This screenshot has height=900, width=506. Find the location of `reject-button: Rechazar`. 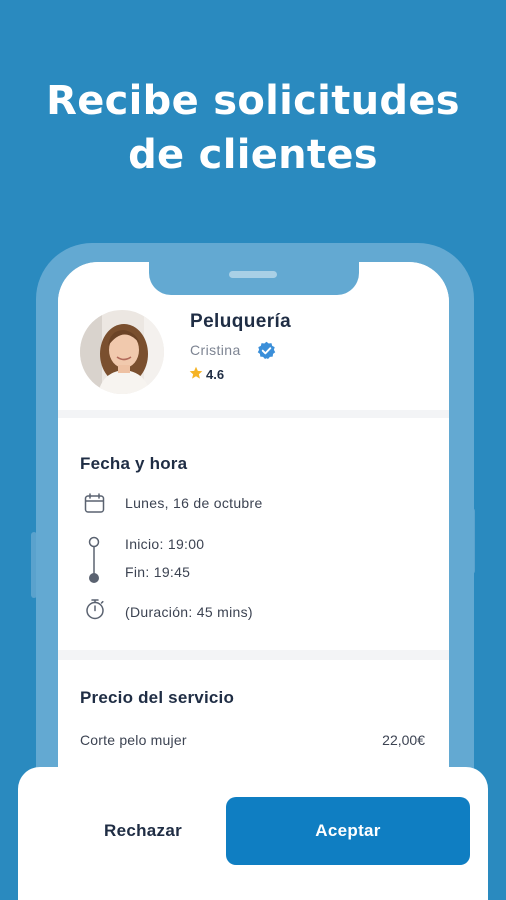

reject-button: Rechazar is located at coordinates (143, 831).